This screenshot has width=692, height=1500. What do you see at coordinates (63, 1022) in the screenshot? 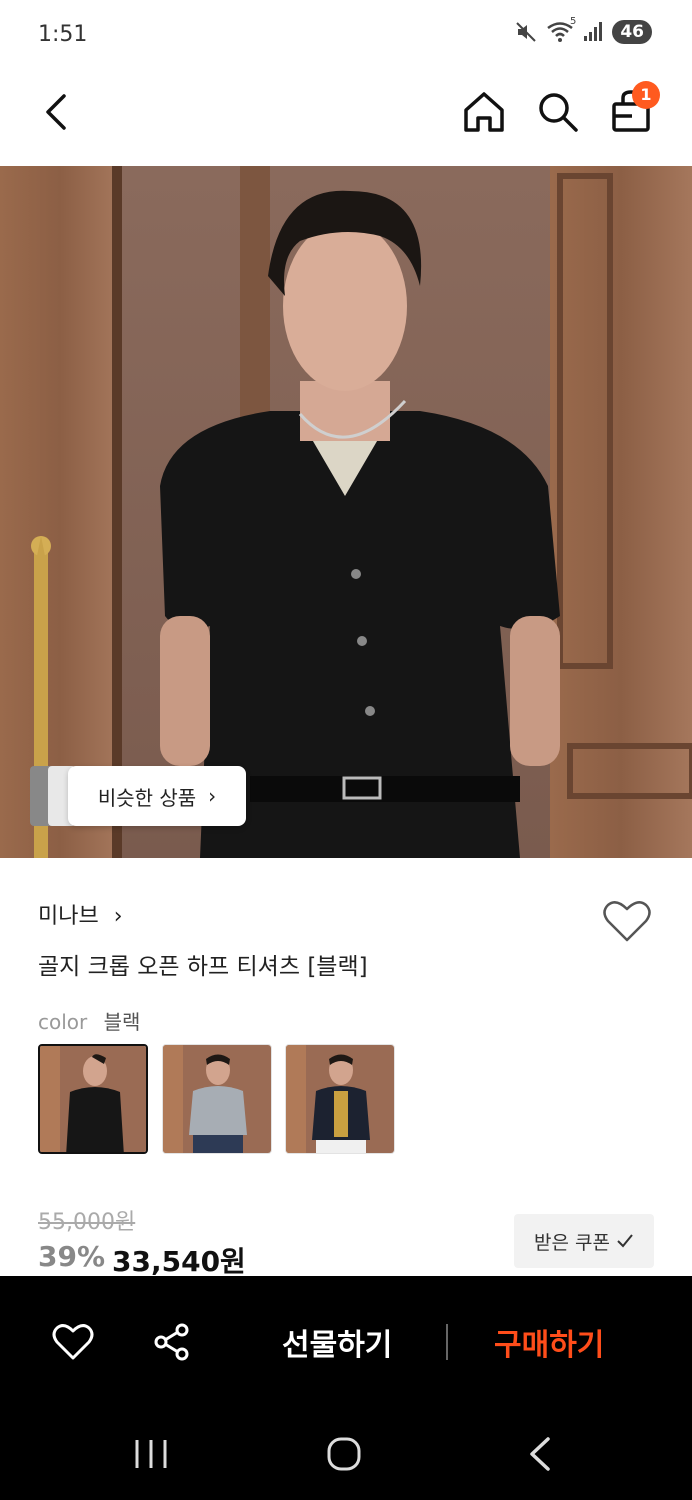
I see `color-label: color` at bounding box center [63, 1022].